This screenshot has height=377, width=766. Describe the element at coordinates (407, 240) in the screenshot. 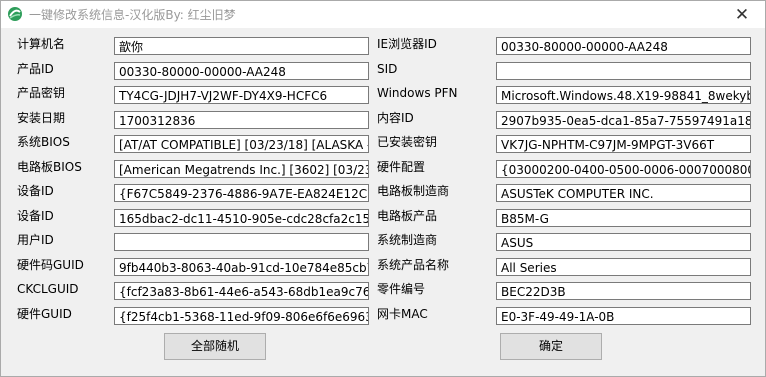

I see `right-label-8: 系统制造商` at that location.